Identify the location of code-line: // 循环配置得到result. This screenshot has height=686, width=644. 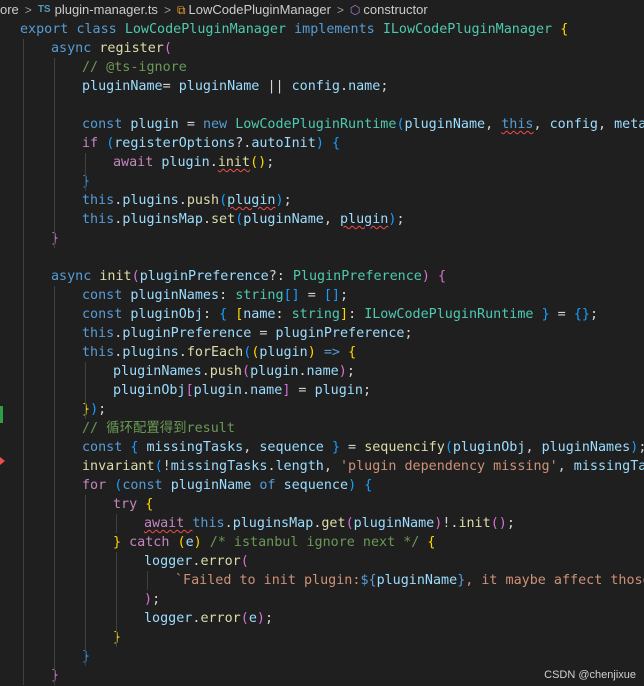
(158, 428).